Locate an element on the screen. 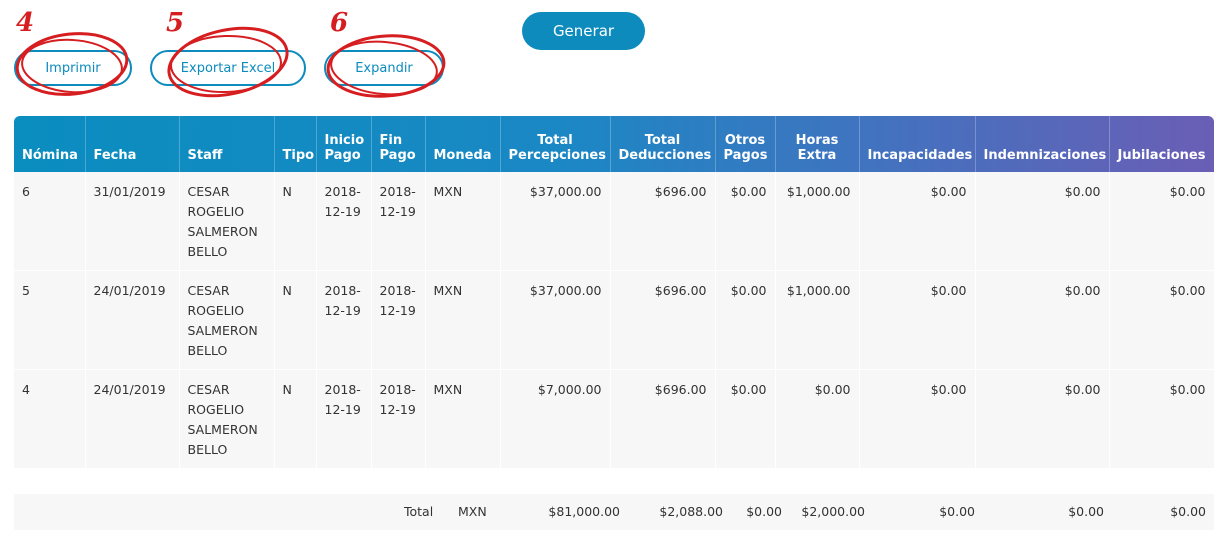 This screenshot has width=1226, height=546. print-button: Imprimir is located at coordinates (73, 68).